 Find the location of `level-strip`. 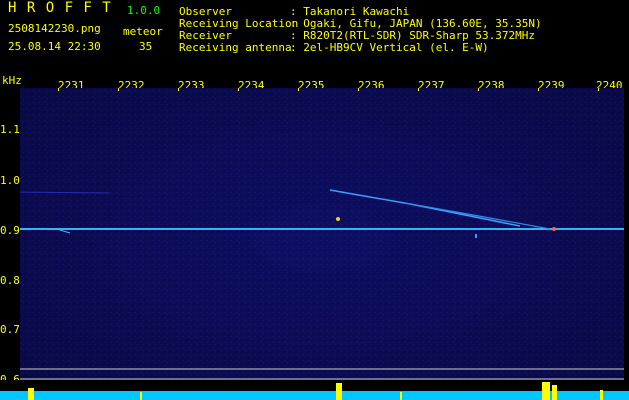

level-strip is located at coordinates (314, 390).